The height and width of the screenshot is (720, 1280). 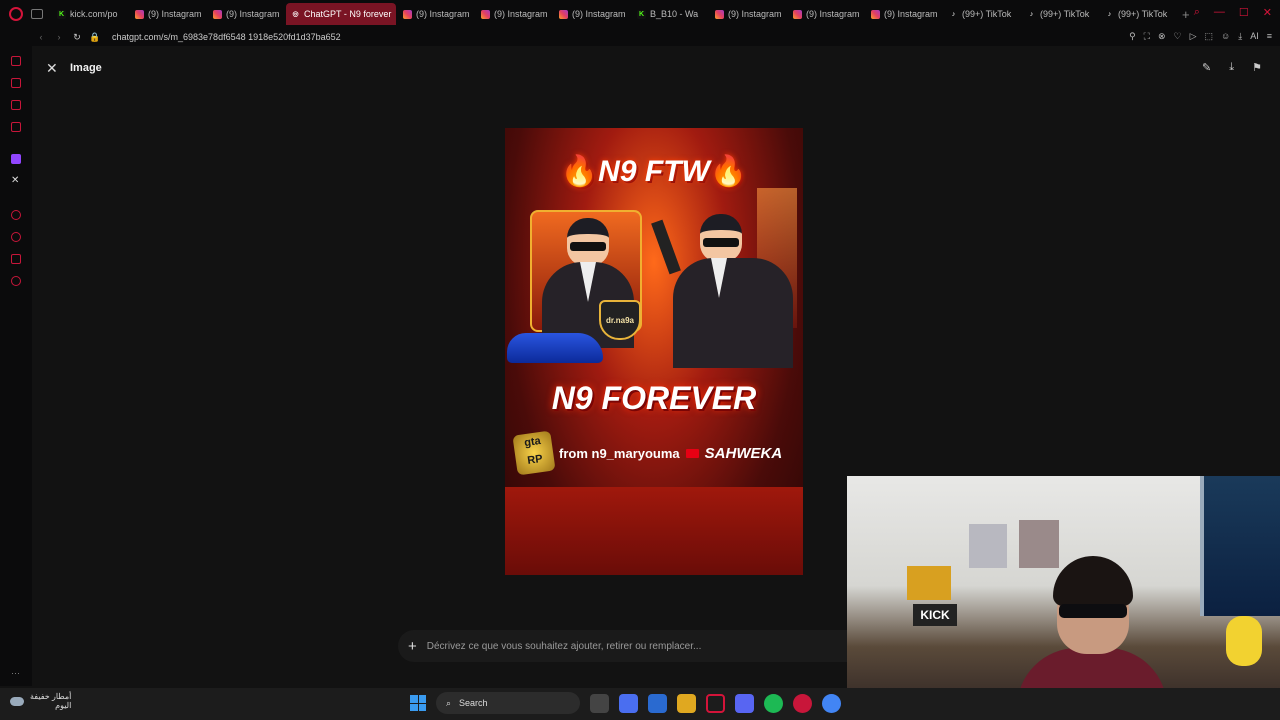 What do you see at coordinates (16, 127) in the screenshot?
I see `sidebar-news-icon` at bounding box center [16, 127].